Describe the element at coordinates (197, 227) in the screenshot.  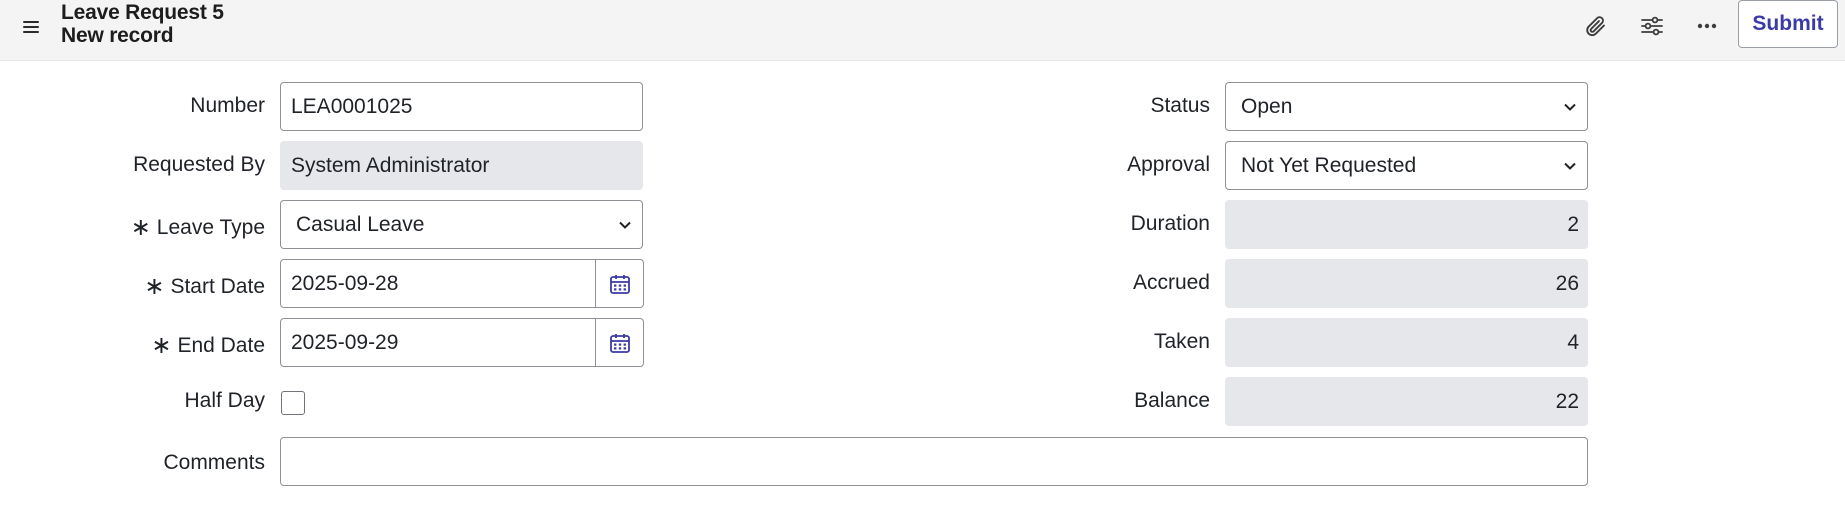
I see `leave-type-label: ∗ Leave Type` at that location.